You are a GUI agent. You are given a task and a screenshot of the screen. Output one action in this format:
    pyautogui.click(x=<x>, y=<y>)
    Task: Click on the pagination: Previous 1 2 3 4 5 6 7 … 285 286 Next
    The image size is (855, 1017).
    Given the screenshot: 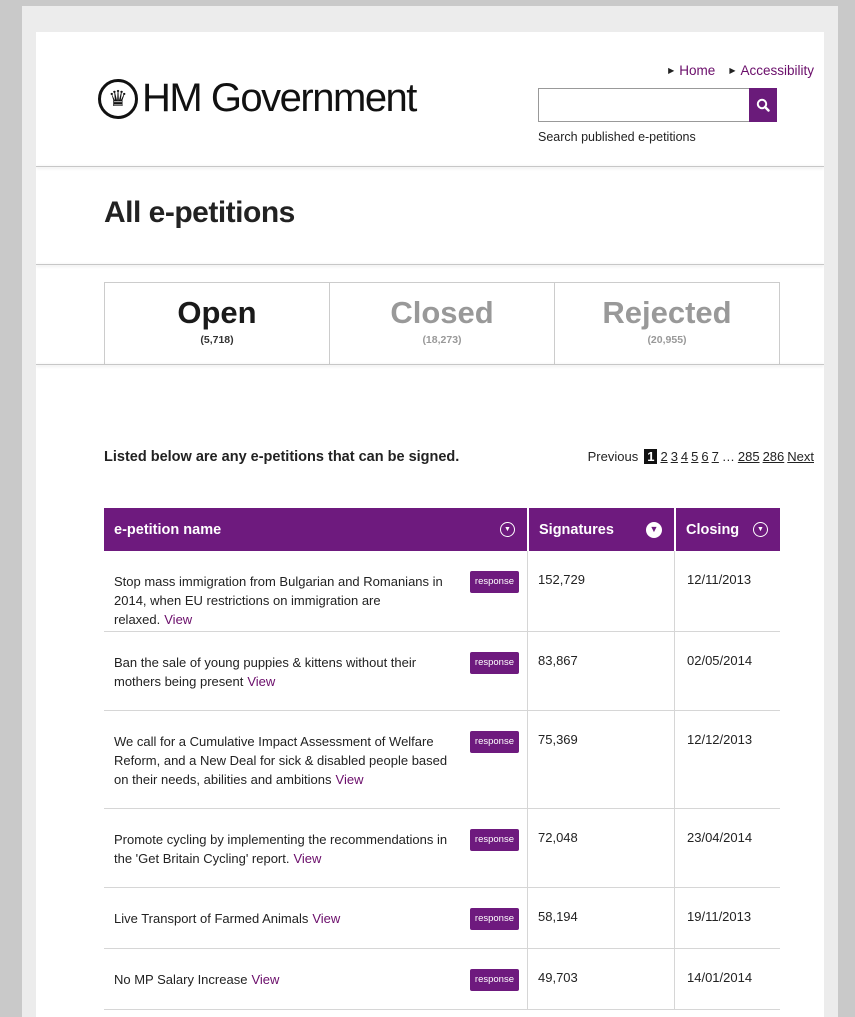 What is the action you would take?
    pyautogui.click(x=701, y=456)
    